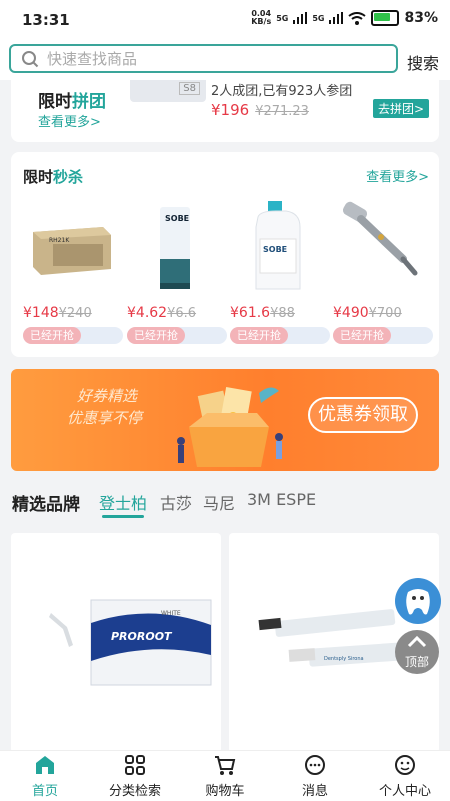 The image size is (450, 801). I want to click on tab-cart: 购物车, so click(225, 776).